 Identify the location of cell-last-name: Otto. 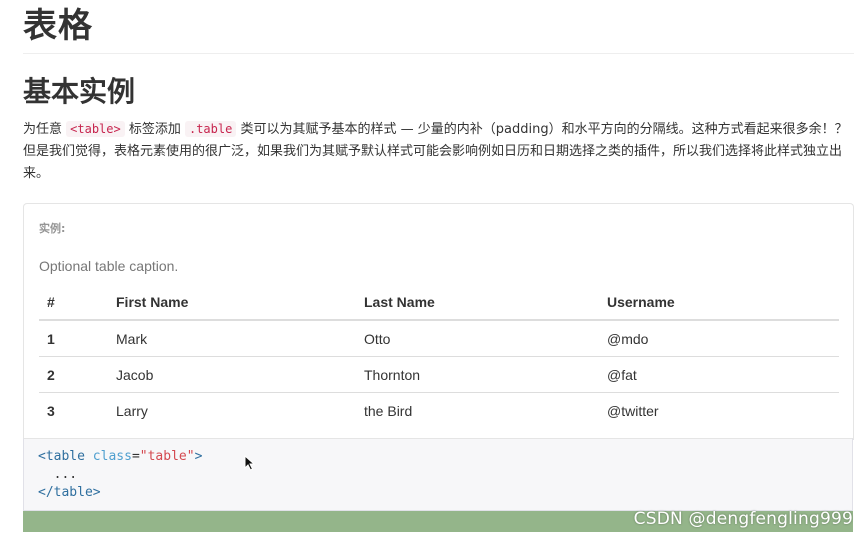
(377, 338).